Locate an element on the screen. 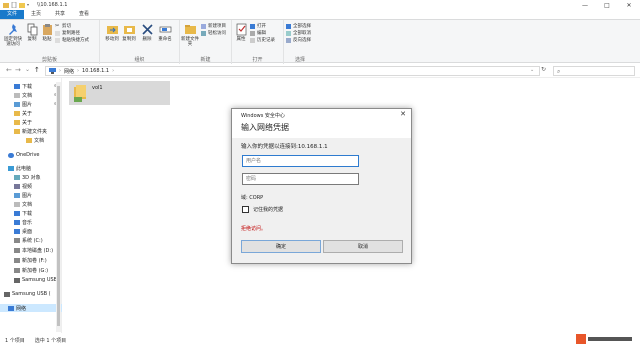 The height and width of the screenshot is (346, 640). select-all-button: 全部选择 is located at coordinates (298, 26).